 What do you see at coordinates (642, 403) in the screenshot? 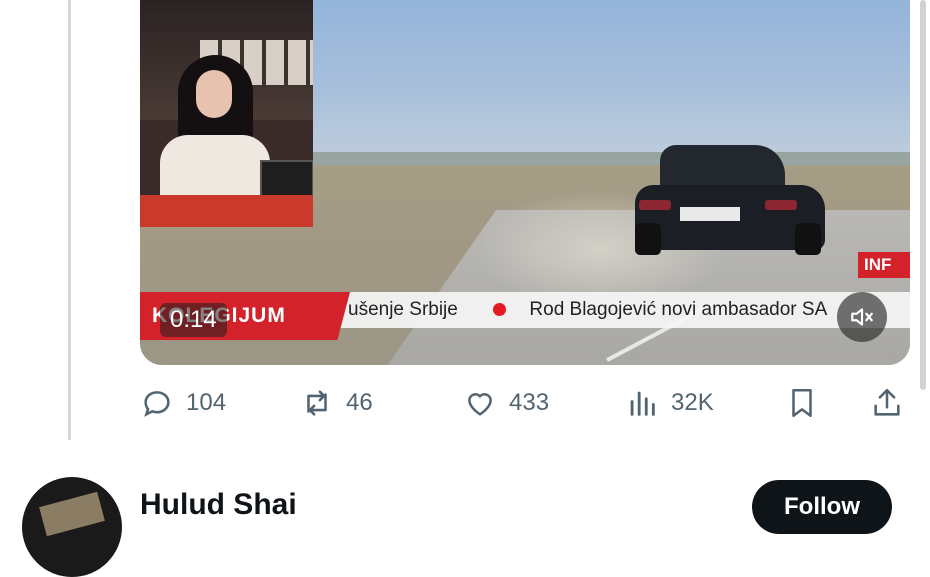
I see `views-chart-icon` at bounding box center [642, 403].